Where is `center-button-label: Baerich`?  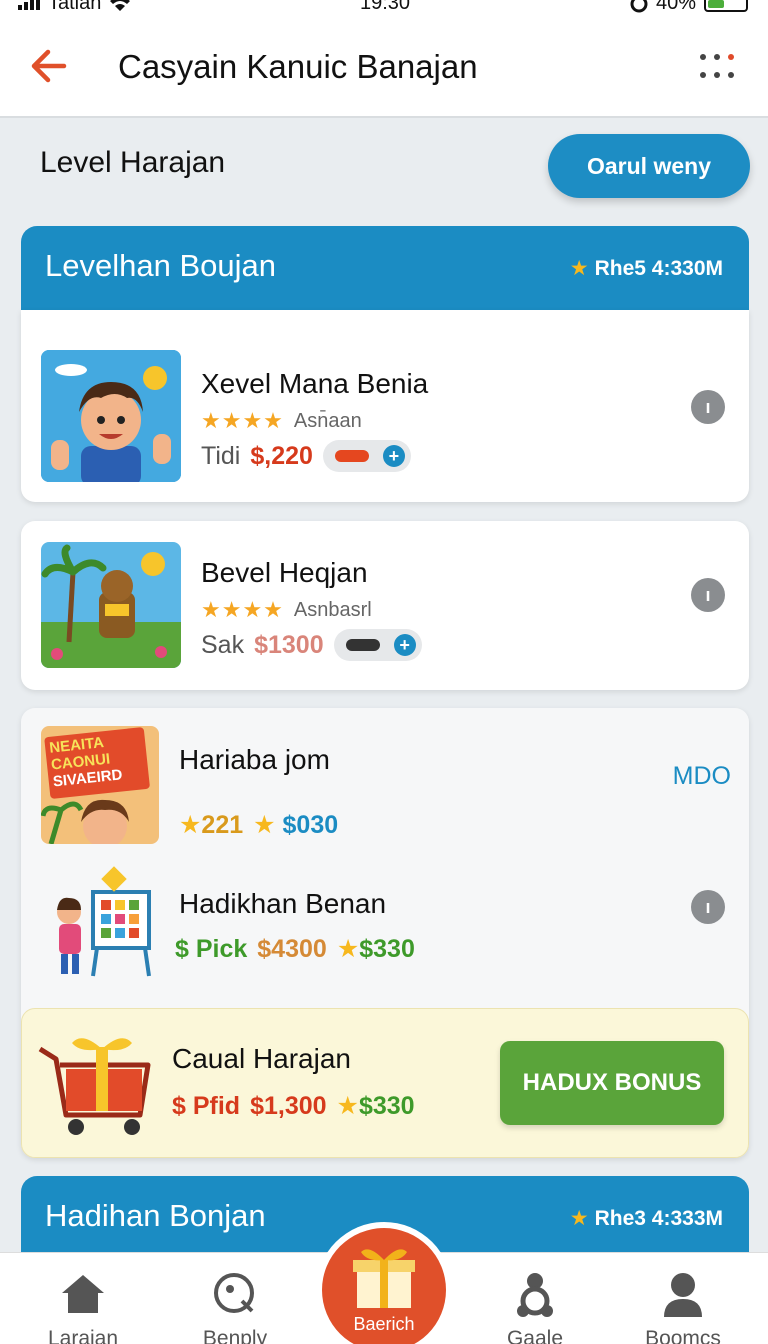 center-button-label: Baerich is located at coordinates (384, 1324).